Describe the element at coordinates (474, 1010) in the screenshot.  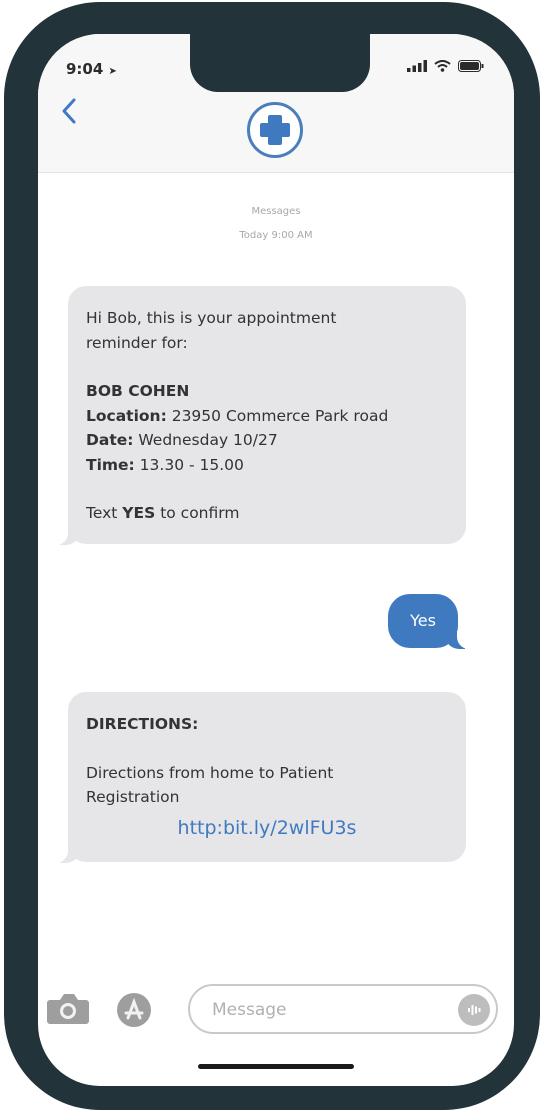
I see `voice-send-icon` at that location.